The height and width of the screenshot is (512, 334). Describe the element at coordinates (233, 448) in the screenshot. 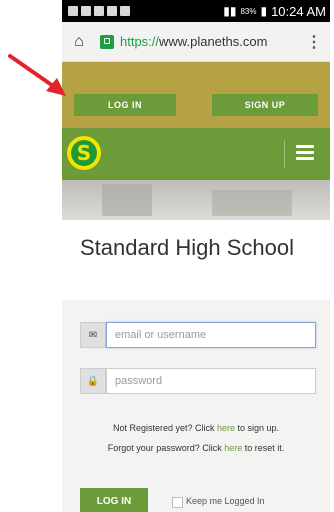

I see `reset-link: here` at that location.